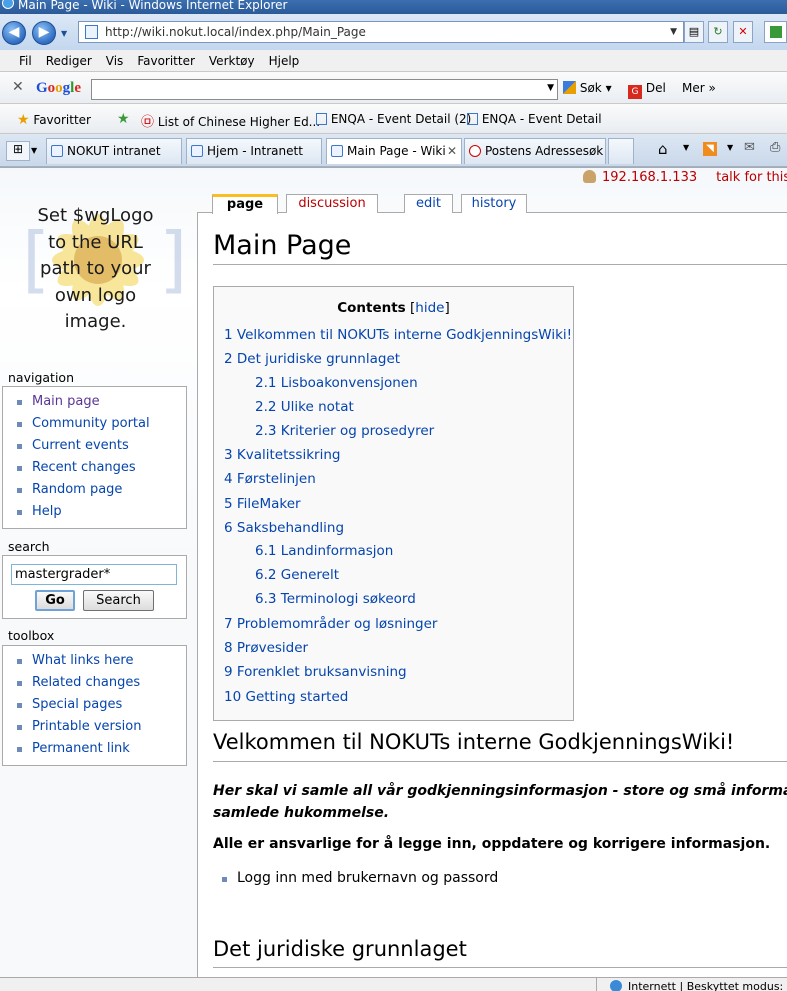  What do you see at coordinates (393, 119) in the screenshot?
I see `fav-link-2: ENQA - Event Detail (2)` at bounding box center [393, 119].